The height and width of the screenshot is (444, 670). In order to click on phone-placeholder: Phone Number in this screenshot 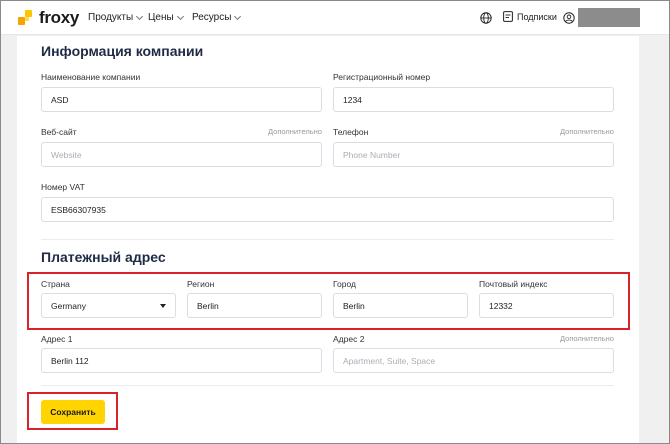, I will do `click(372, 154)`.